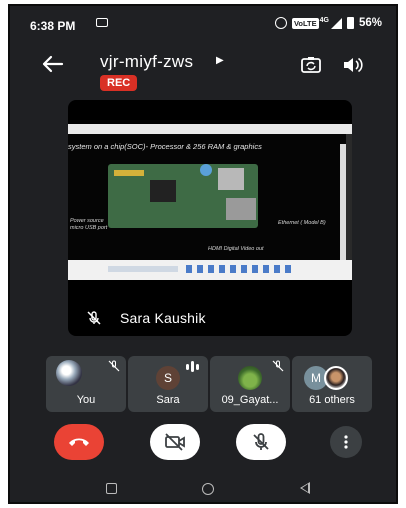 The width and height of the screenshot is (406, 508). I want to click on audio-jack, so click(206, 170).